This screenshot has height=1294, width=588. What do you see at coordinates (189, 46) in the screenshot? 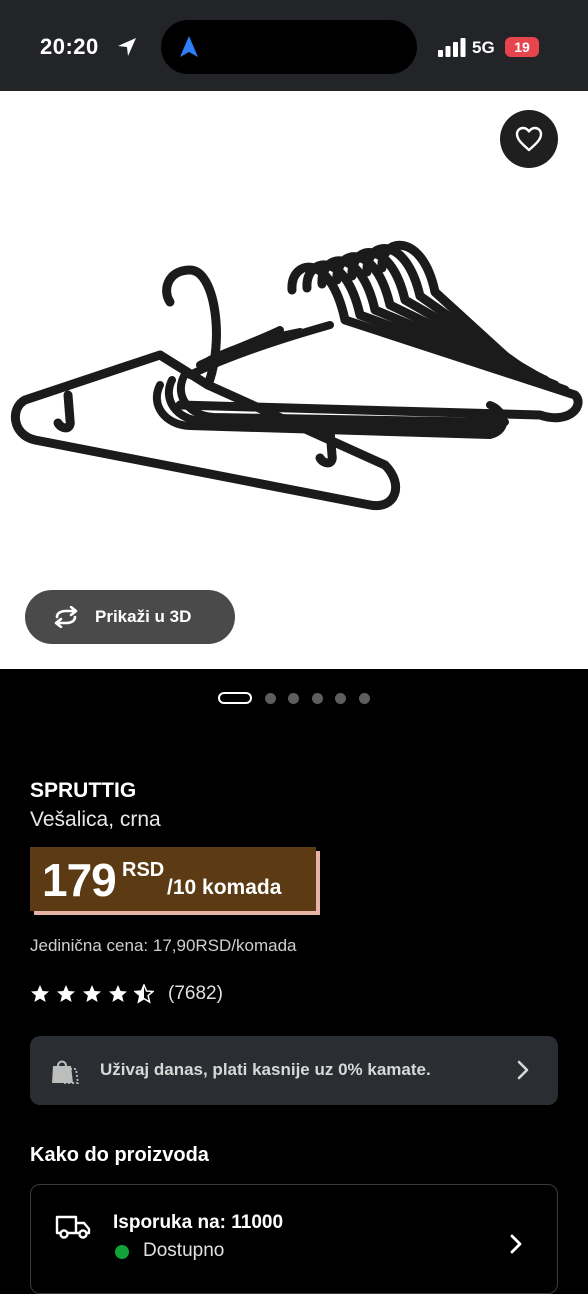
I see `navigation-icon` at bounding box center [189, 46].